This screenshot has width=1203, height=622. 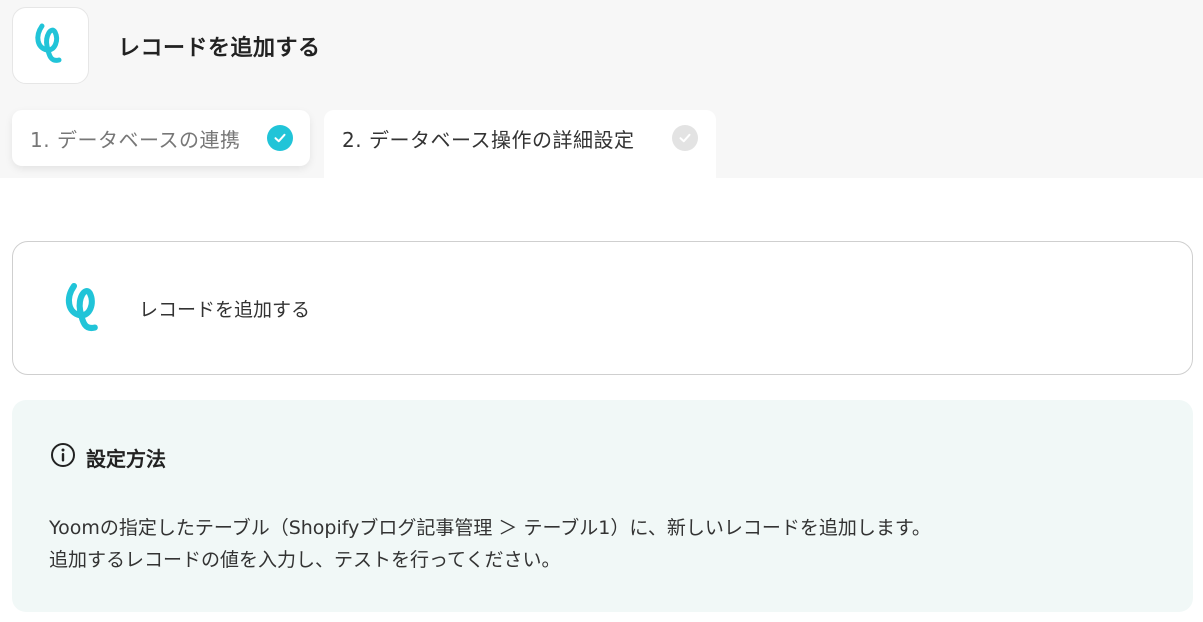 What do you see at coordinates (135, 139) in the screenshot?
I see `step-1-label: 1. データベースの連携` at bounding box center [135, 139].